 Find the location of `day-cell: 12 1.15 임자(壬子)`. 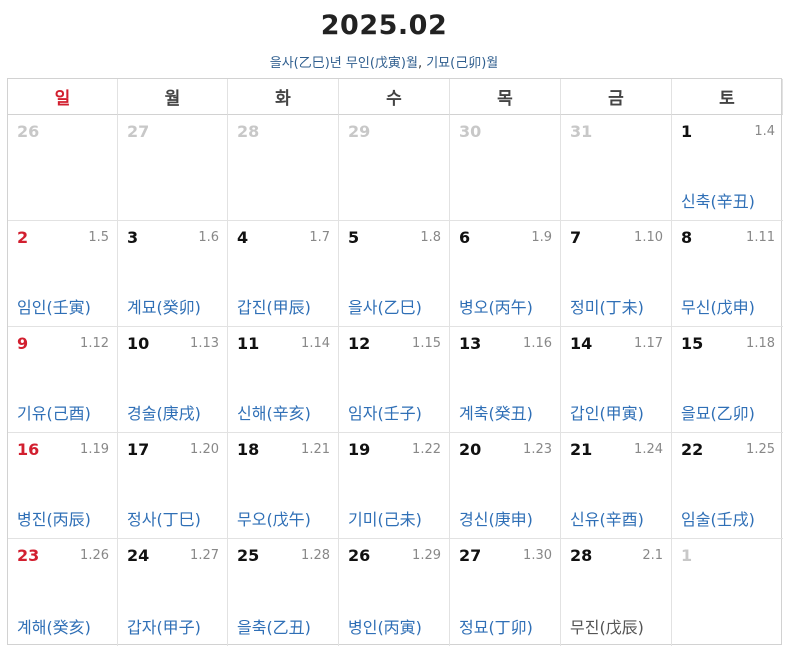

day-cell: 12 1.15 임자(壬子) is located at coordinates (394, 380).